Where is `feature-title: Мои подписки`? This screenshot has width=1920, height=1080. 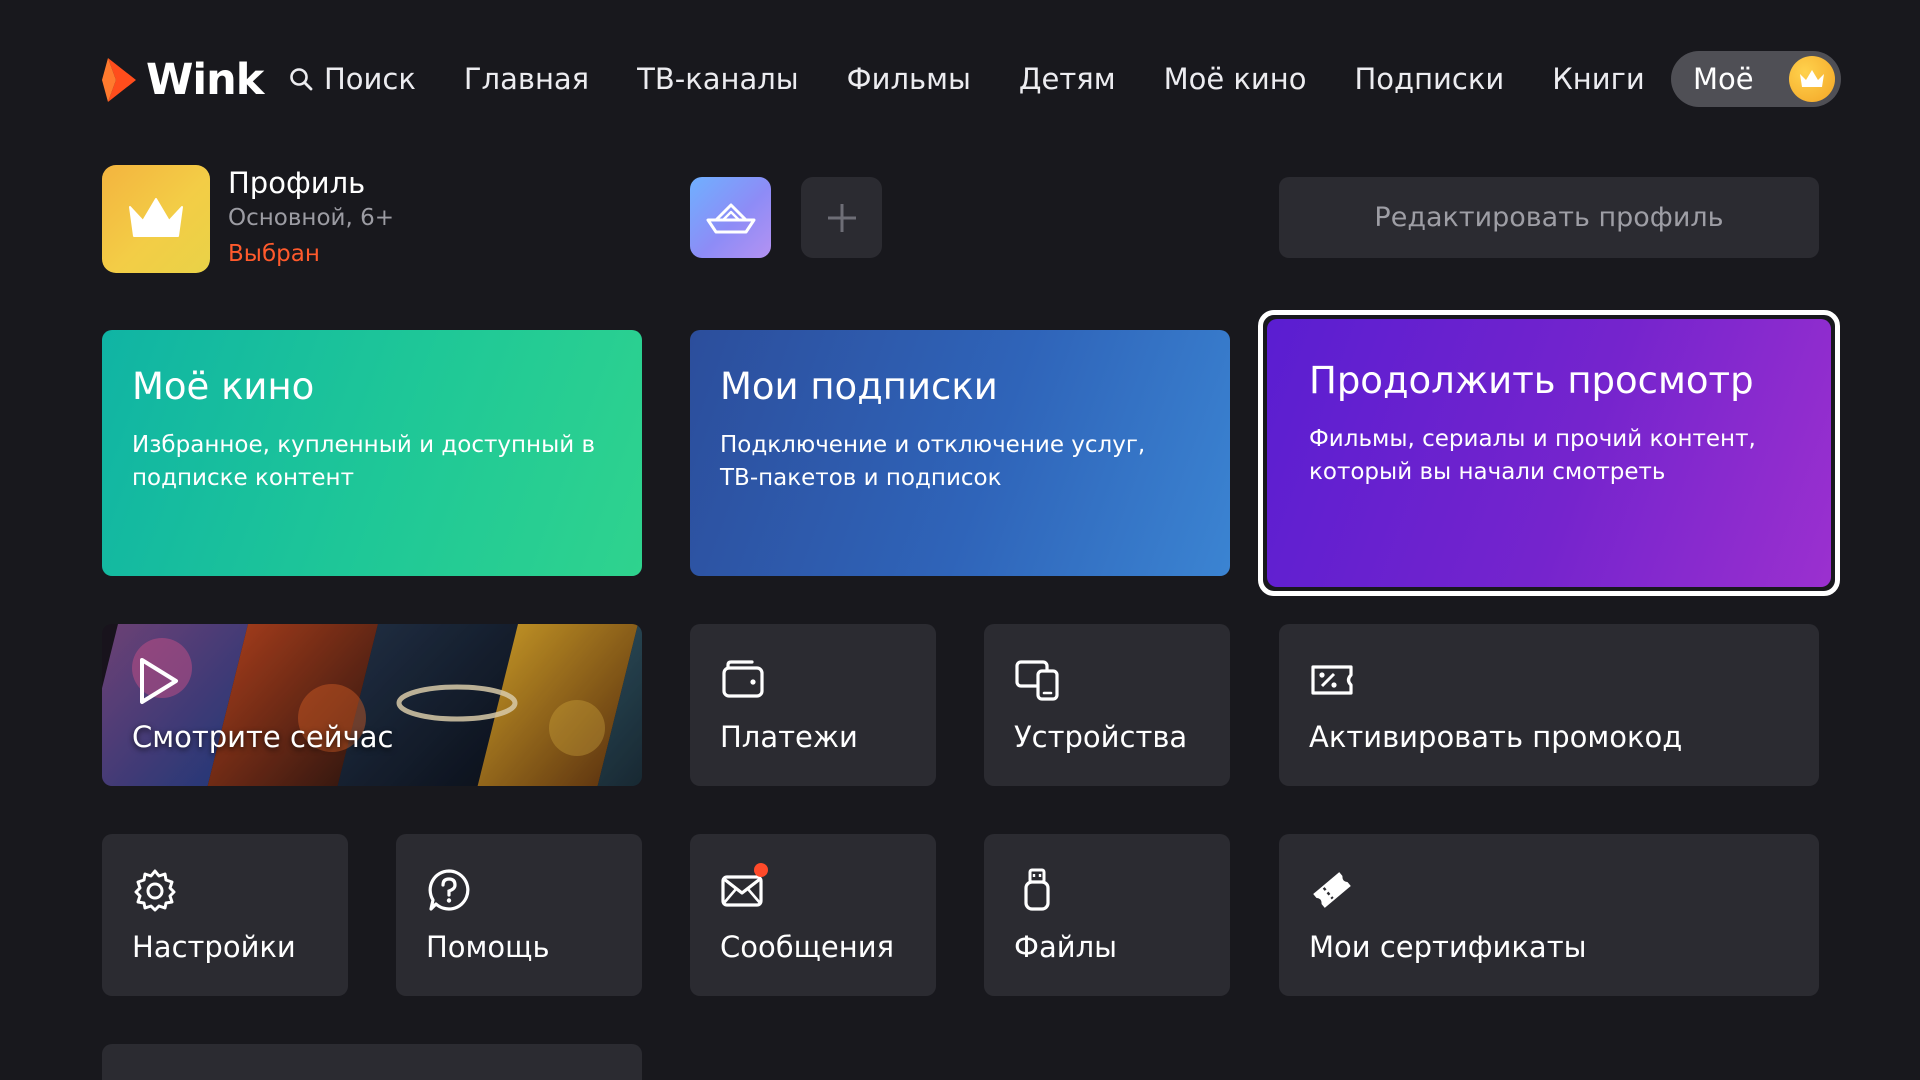 feature-title: Мои подписки is located at coordinates (859, 386).